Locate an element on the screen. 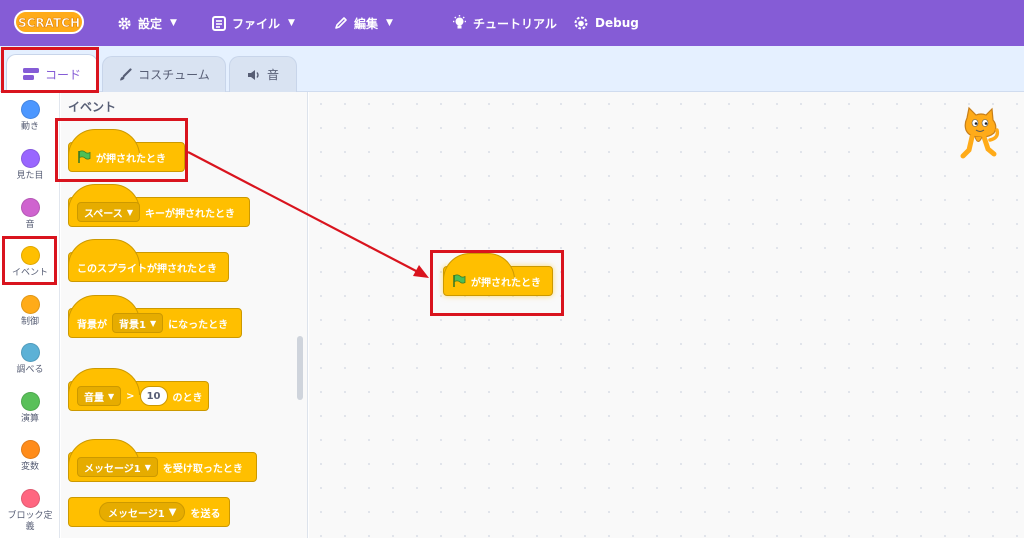  highlight-placed-flag-block is located at coordinates (497, 283).